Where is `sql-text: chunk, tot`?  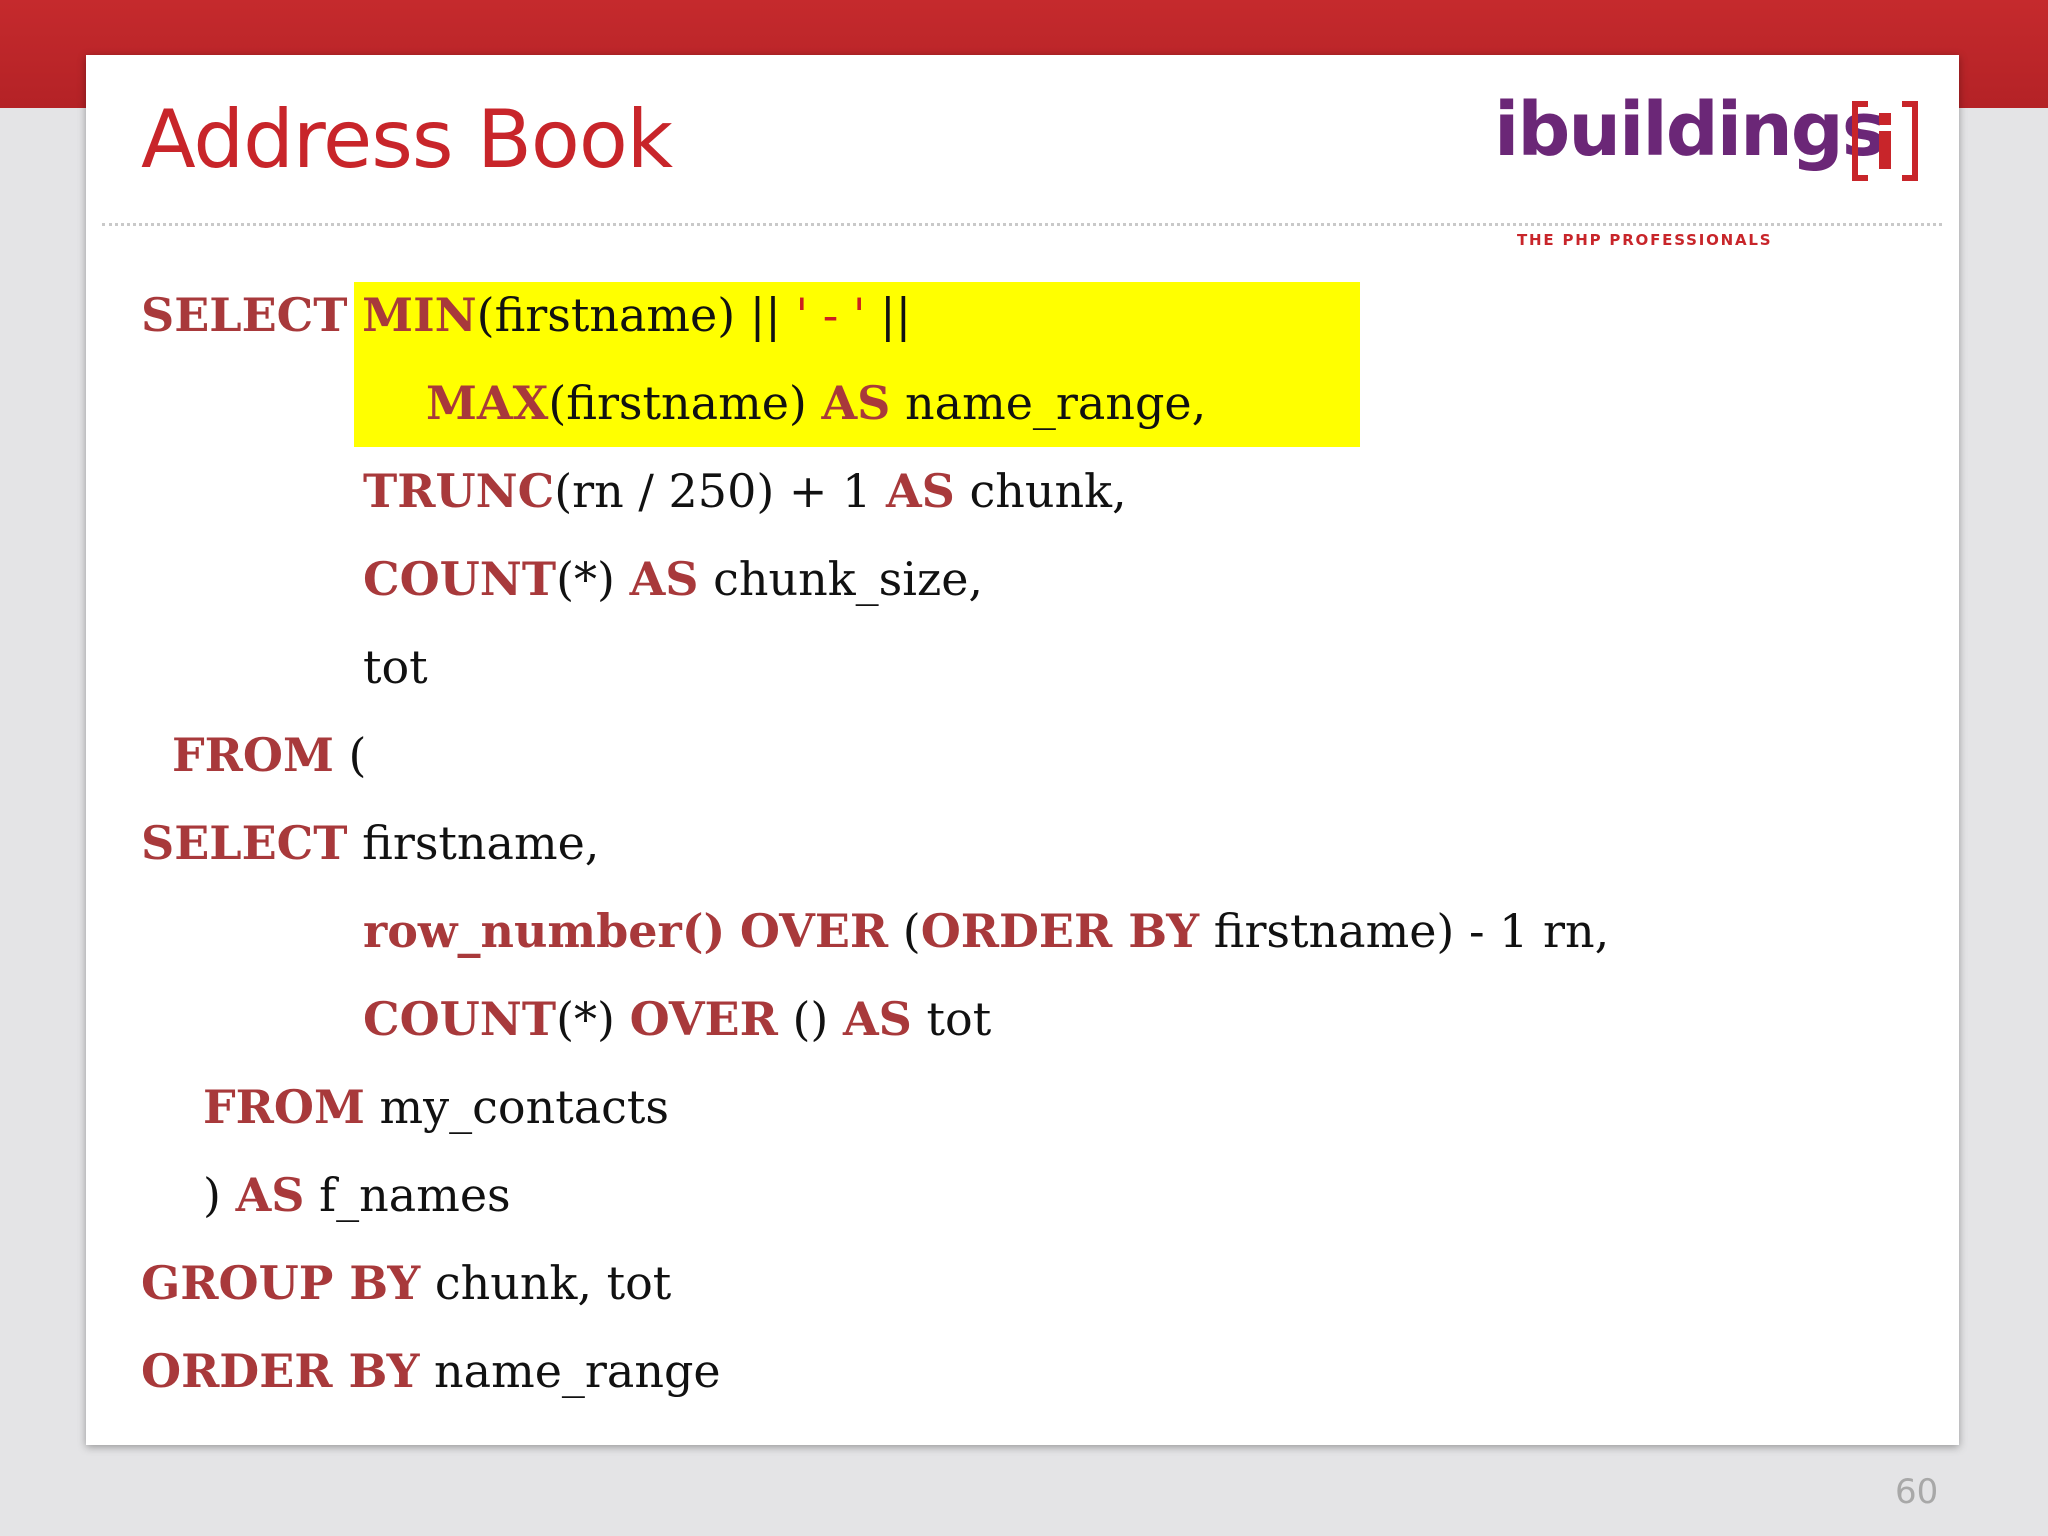
sql-text: chunk, tot is located at coordinates (546, 1283).